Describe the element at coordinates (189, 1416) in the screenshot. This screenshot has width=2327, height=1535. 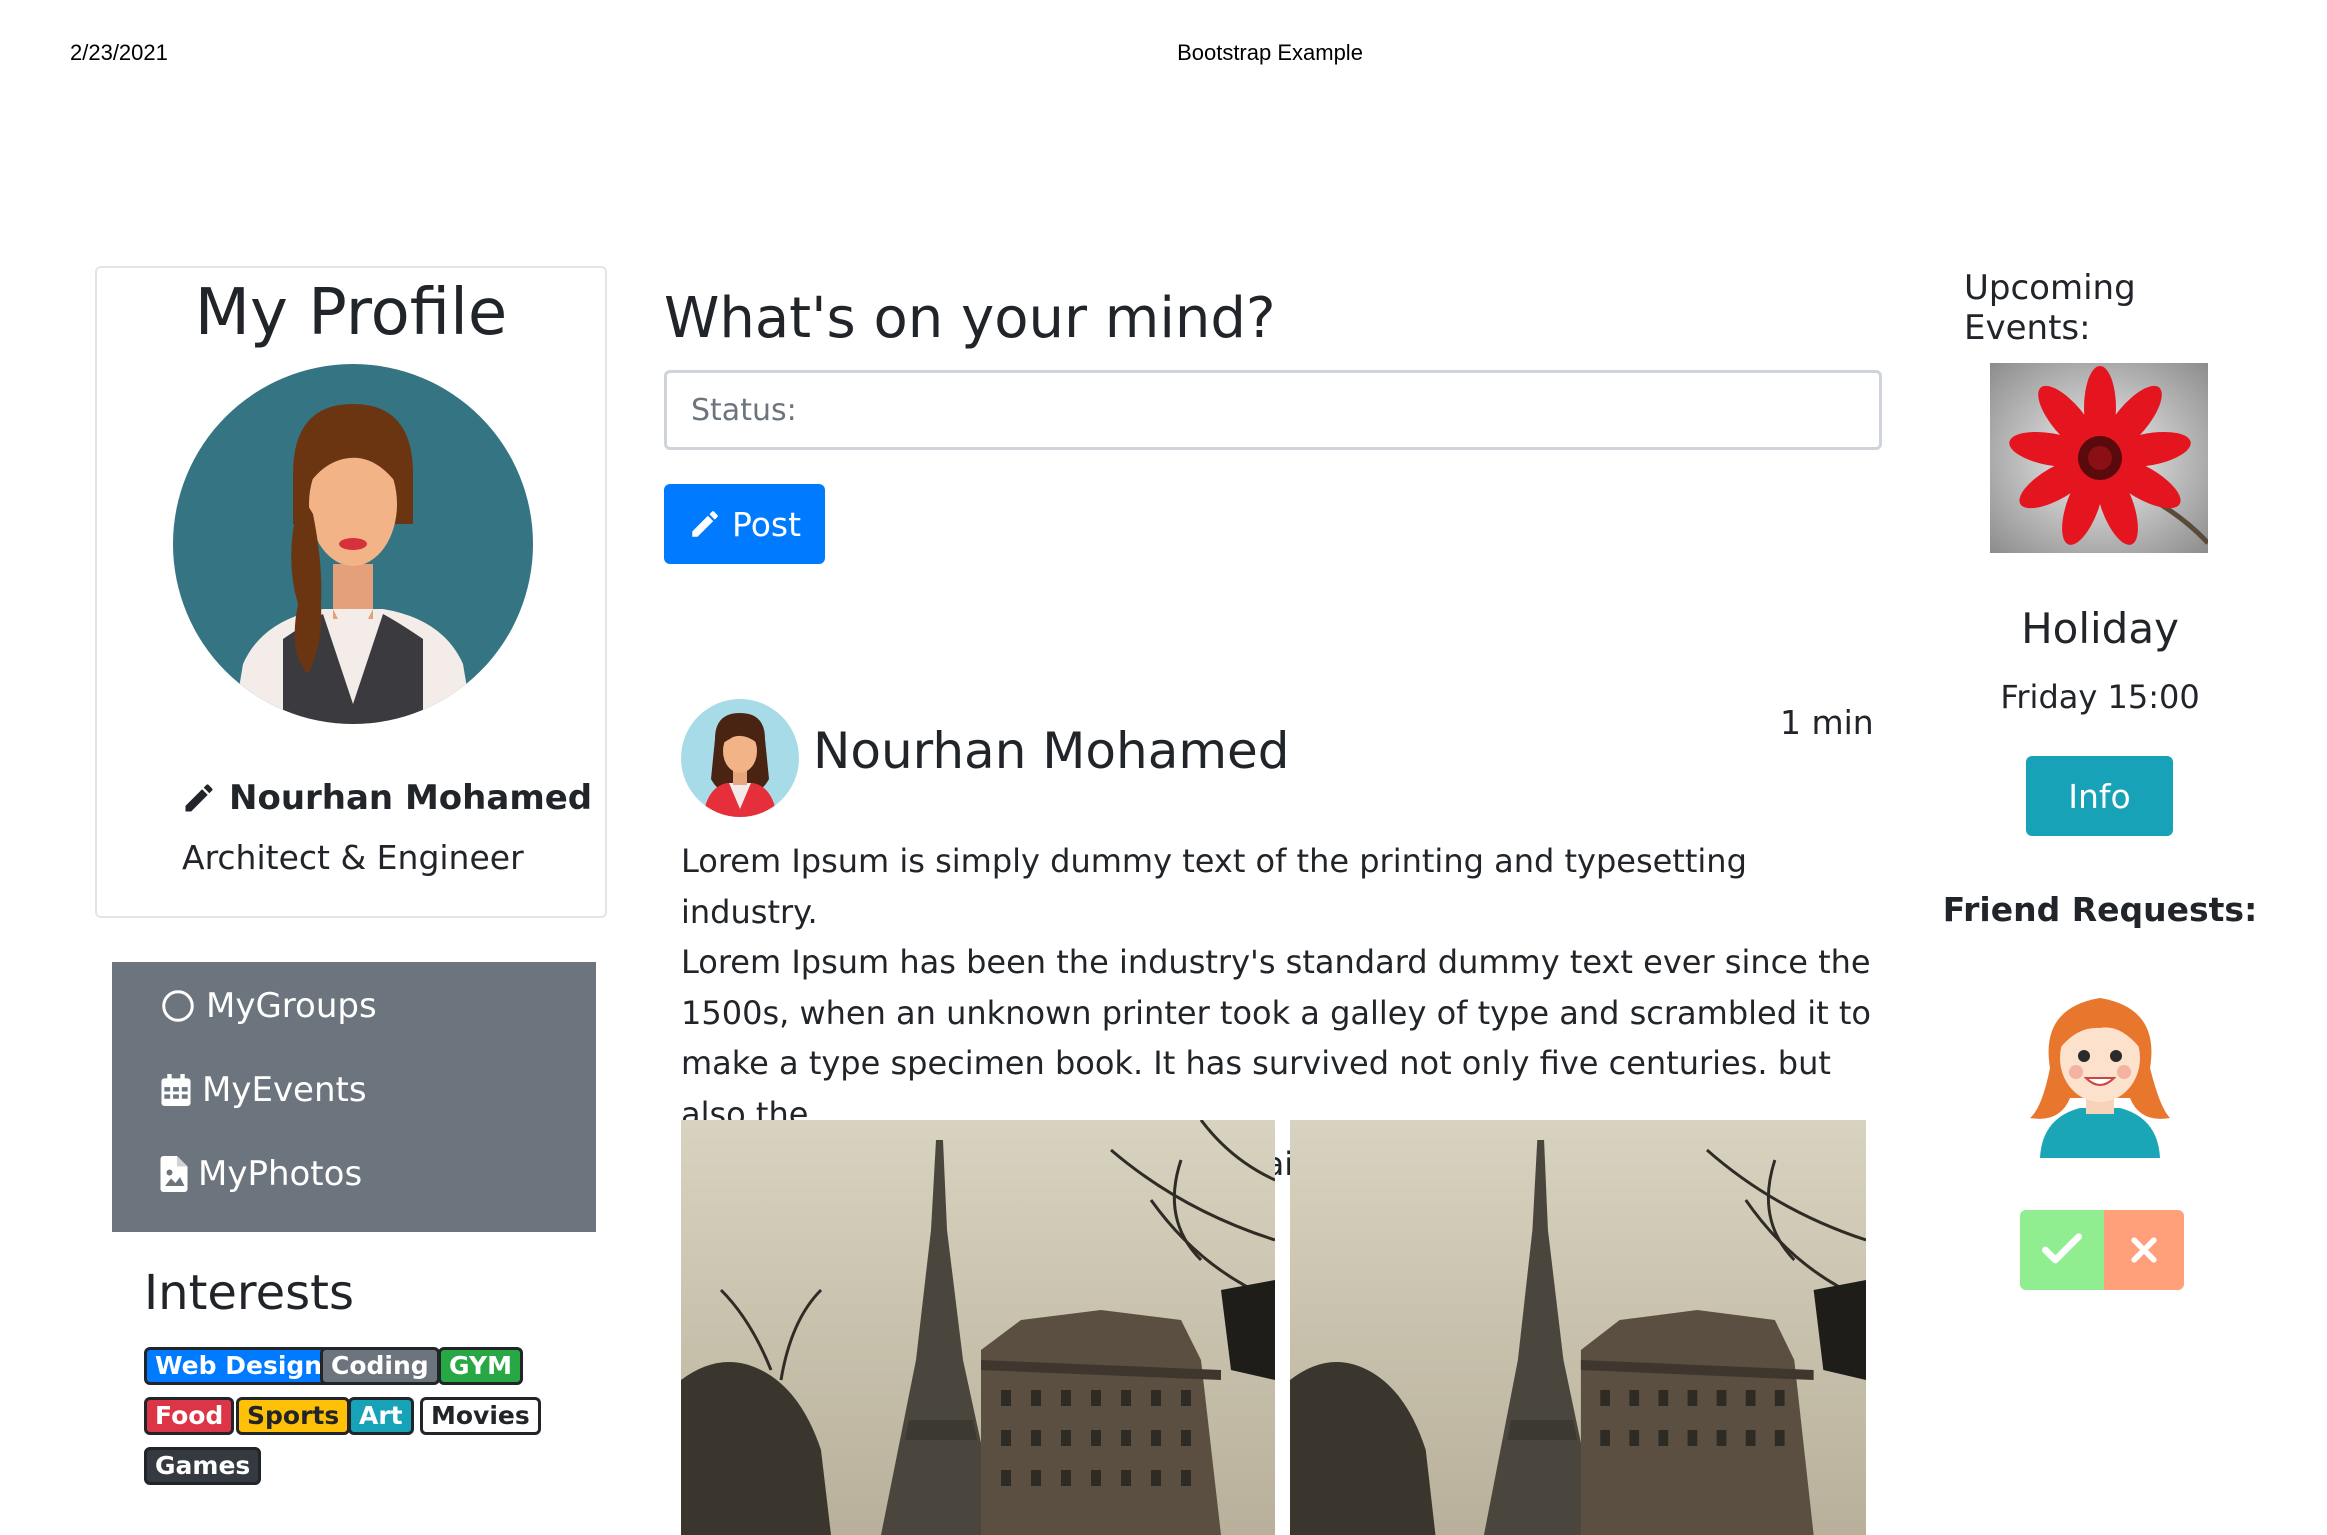
I see `interest-tag: Food` at that location.